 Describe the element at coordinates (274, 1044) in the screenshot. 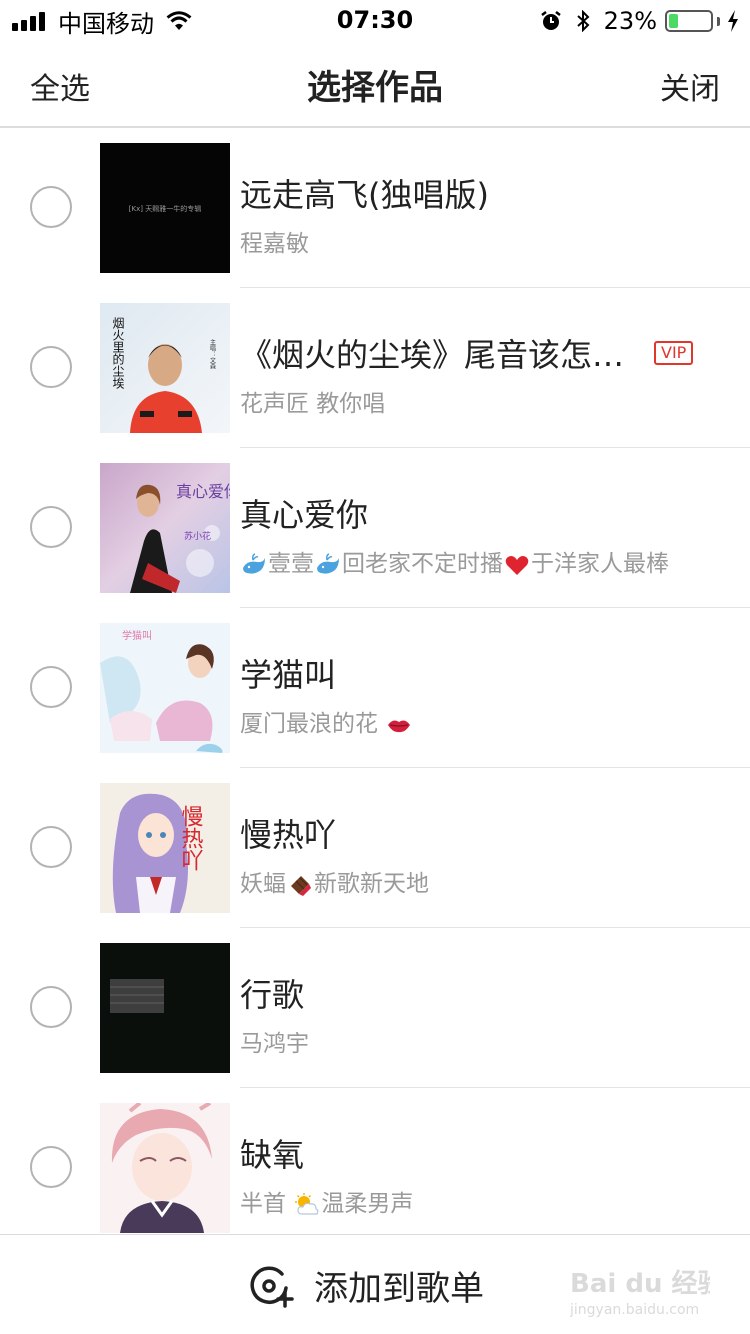

I see `song-artist: 马鸿宇` at that location.